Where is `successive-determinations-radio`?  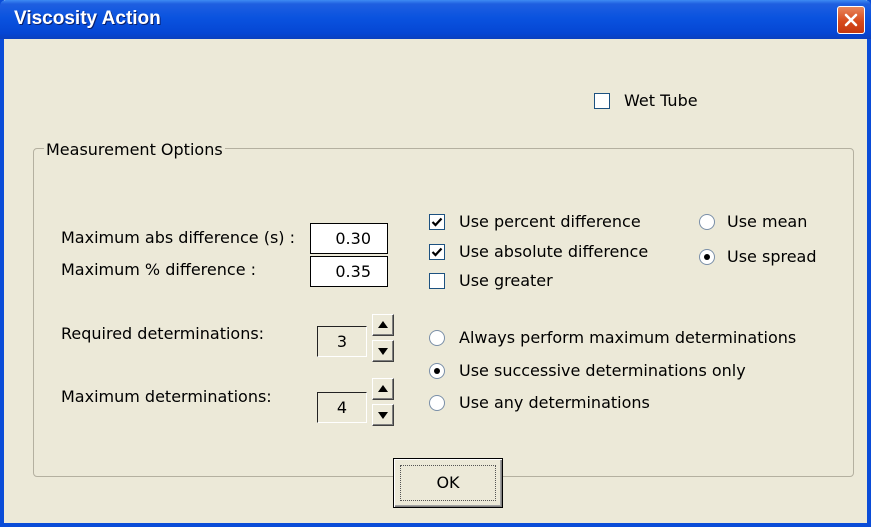
successive-determinations-radio is located at coordinates (437, 371).